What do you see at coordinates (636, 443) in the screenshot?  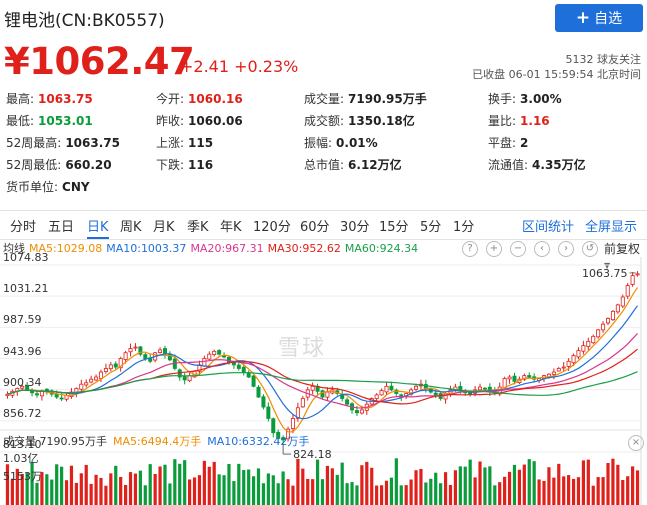 I see `close-icon: ×` at bounding box center [636, 443].